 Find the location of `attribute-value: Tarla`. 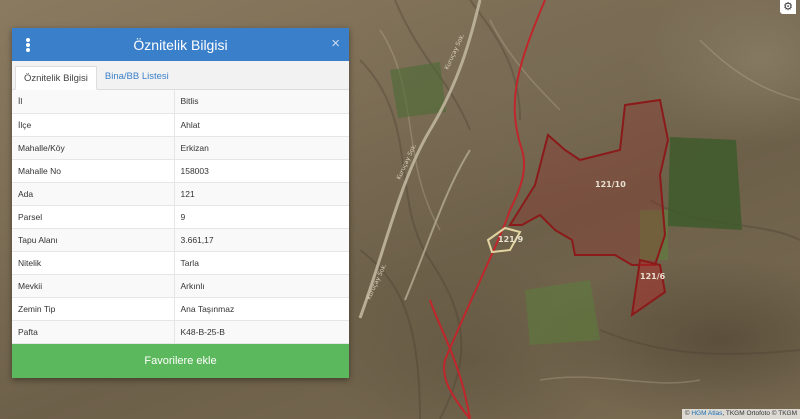

attribute-value: Tarla is located at coordinates (261, 263).